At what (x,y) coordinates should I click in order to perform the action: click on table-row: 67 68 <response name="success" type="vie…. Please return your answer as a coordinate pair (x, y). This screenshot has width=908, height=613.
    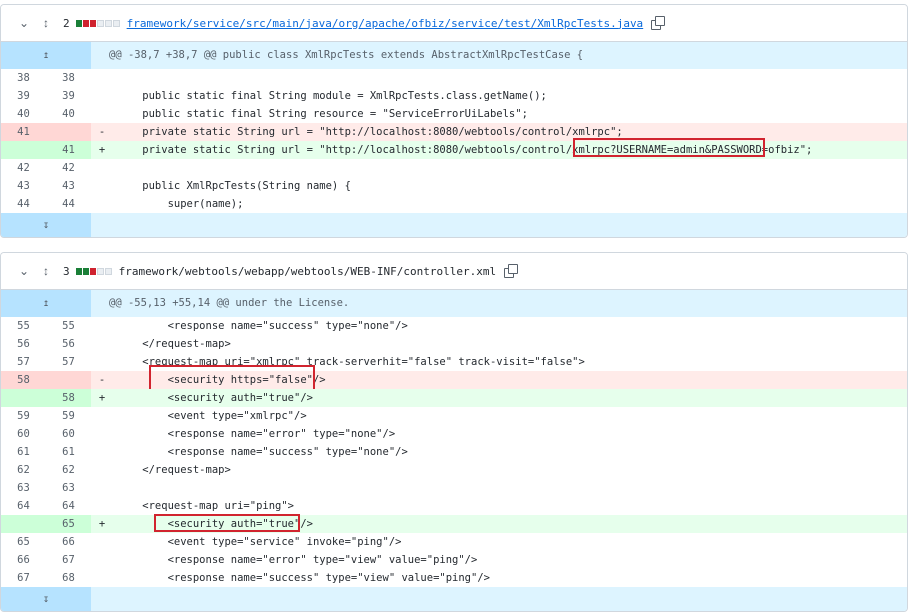
    Looking at the image, I should click on (253, 578).